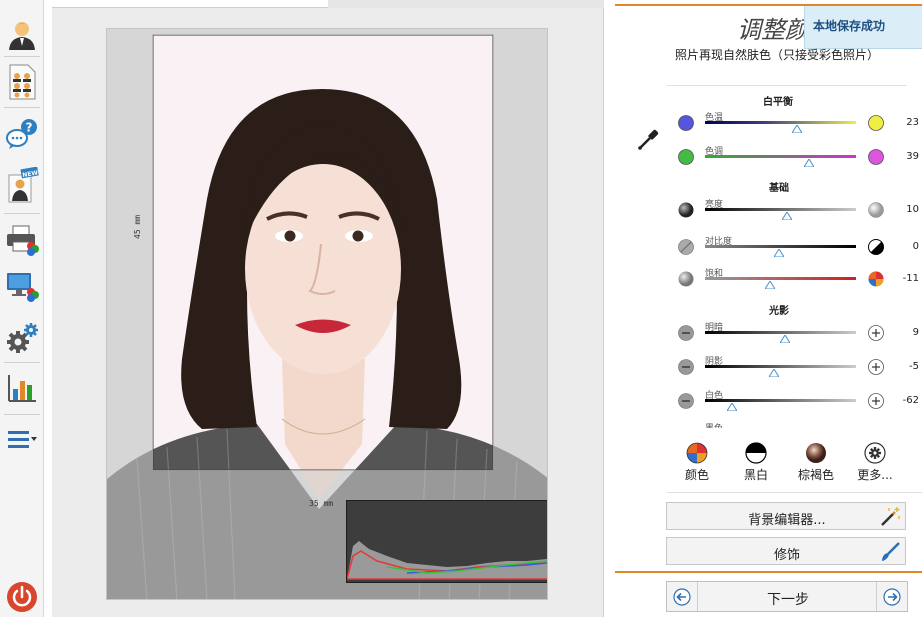  Describe the element at coordinates (891, 551) in the screenshot. I see `brush-icon` at that location.